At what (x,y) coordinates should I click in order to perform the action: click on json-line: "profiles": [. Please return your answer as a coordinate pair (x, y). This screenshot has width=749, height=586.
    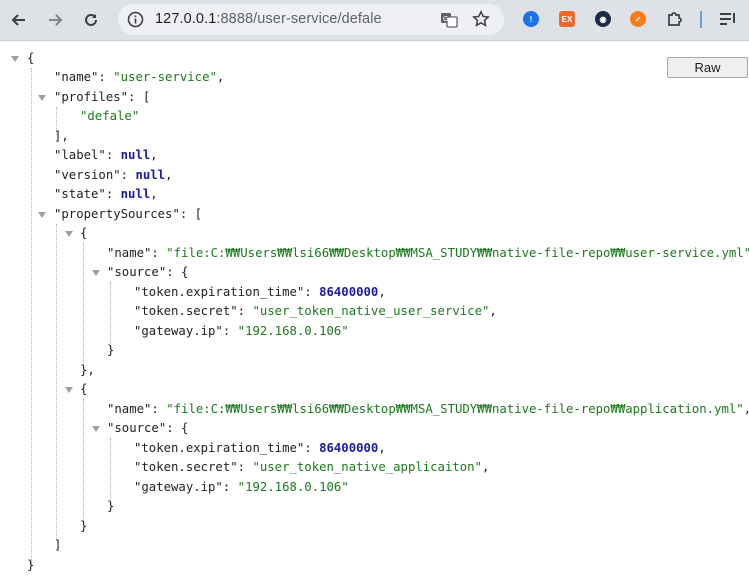
    Looking at the image, I should click on (102, 97).